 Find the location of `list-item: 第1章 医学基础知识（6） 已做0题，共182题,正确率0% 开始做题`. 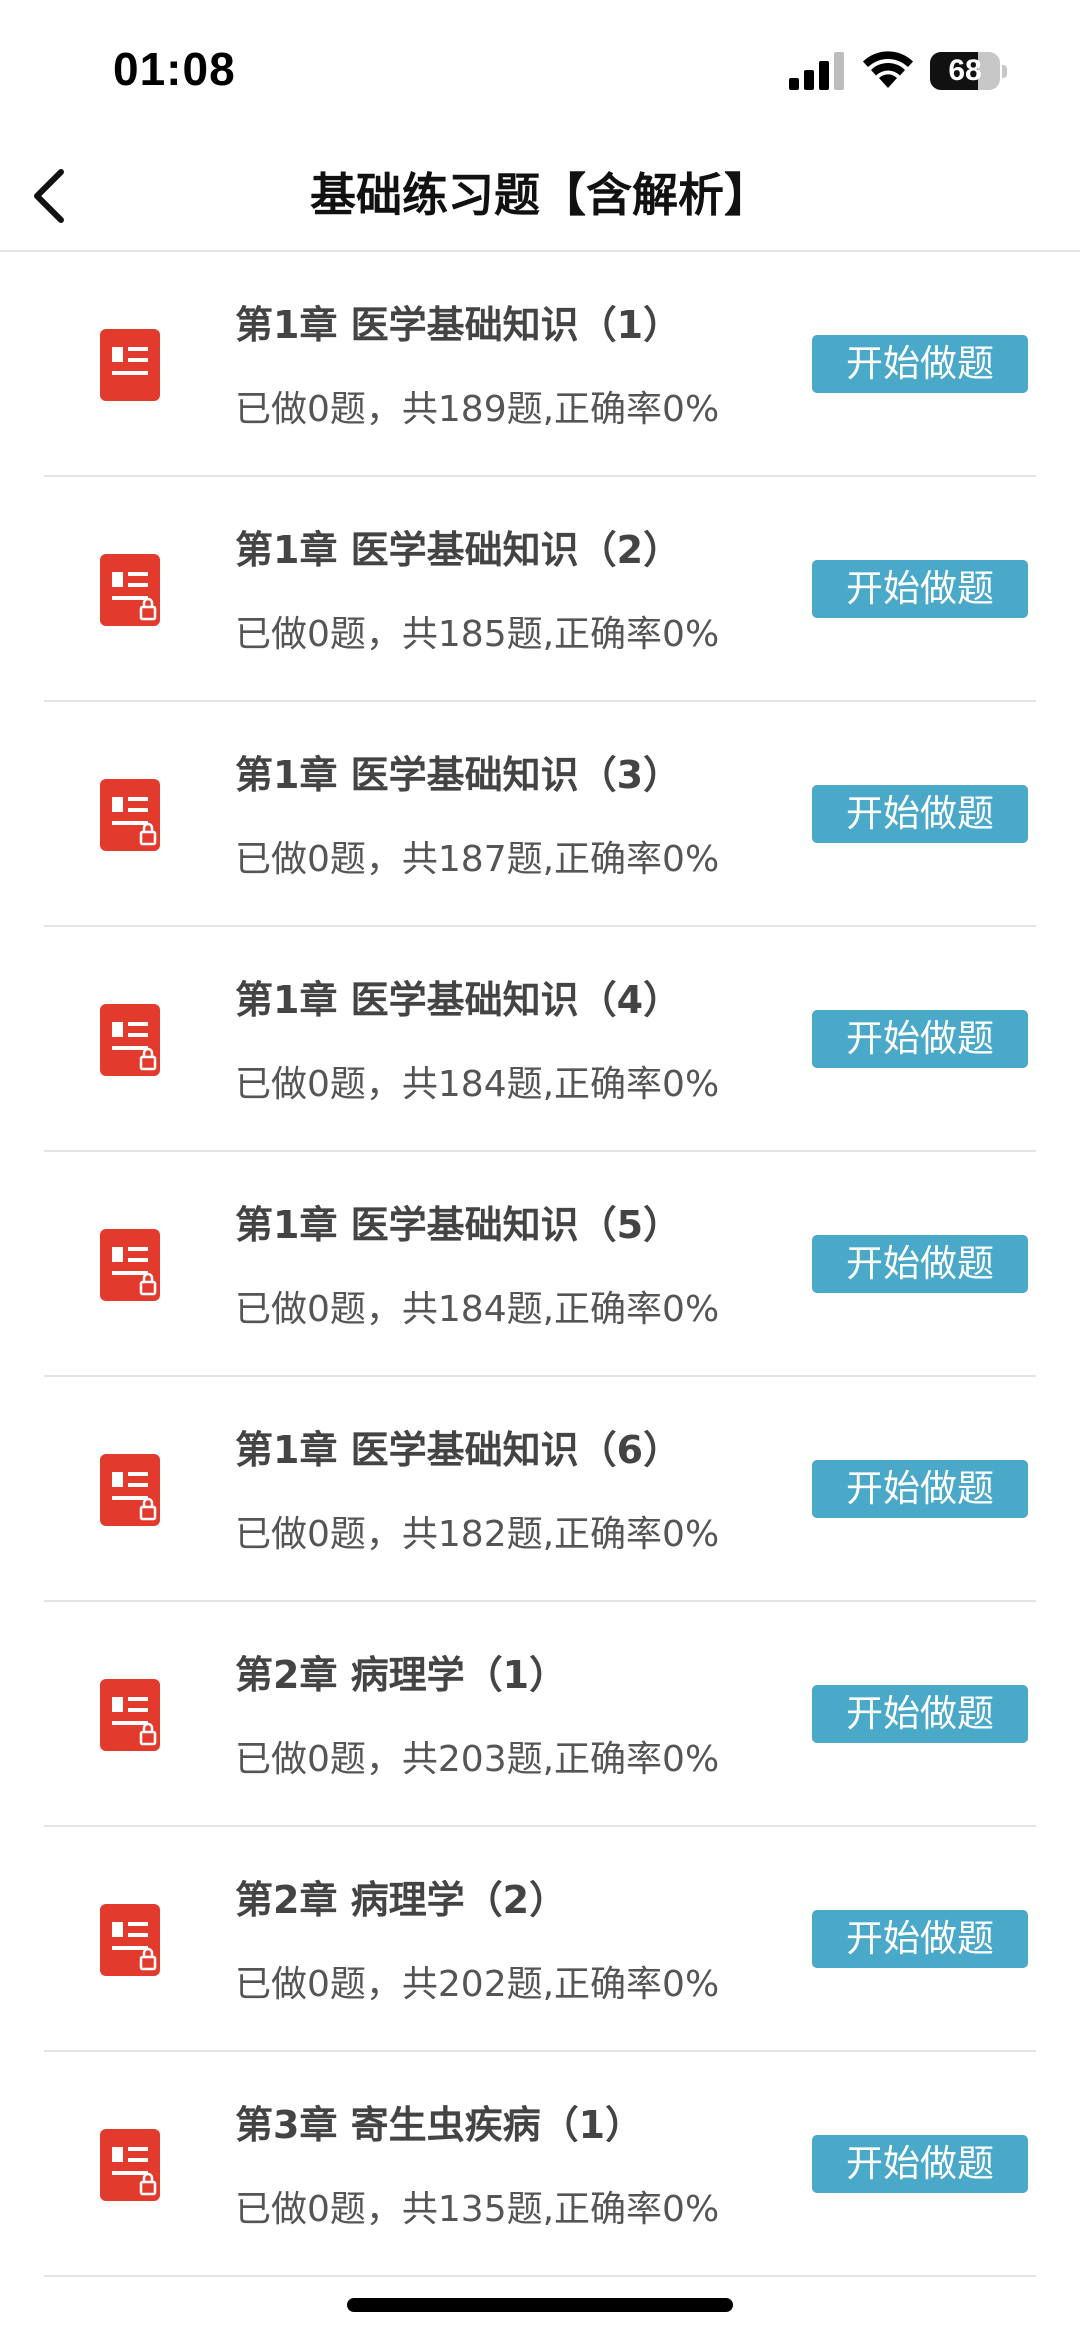

list-item: 第1章 医学基础知识（6） 已做0题，共182题,正确率0% 开始做题 is located at coordinates (540, 1489).